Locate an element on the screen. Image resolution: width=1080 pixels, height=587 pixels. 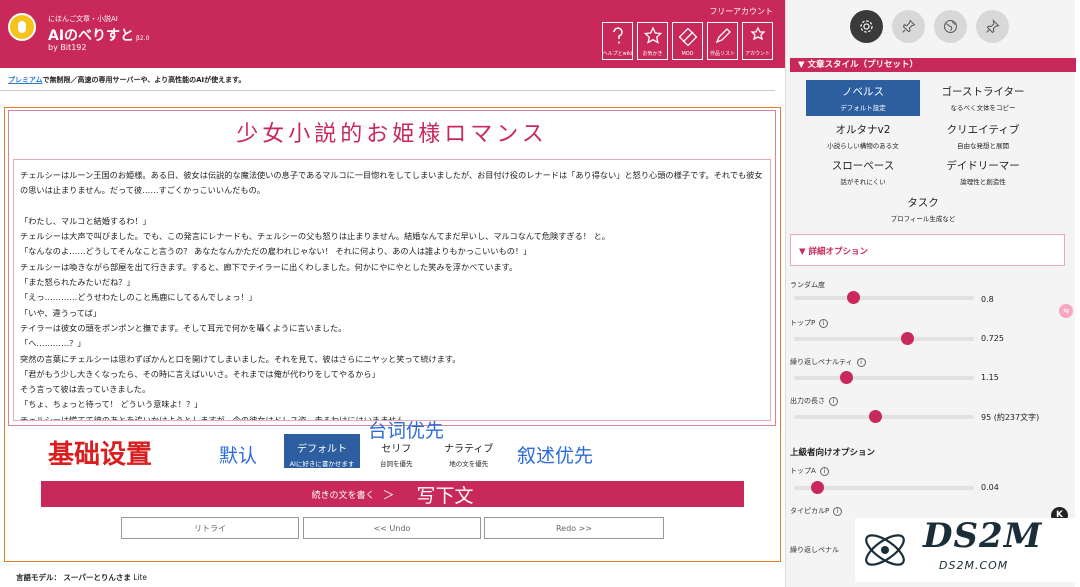
watermark-logo is located at coordinates (885, 550).